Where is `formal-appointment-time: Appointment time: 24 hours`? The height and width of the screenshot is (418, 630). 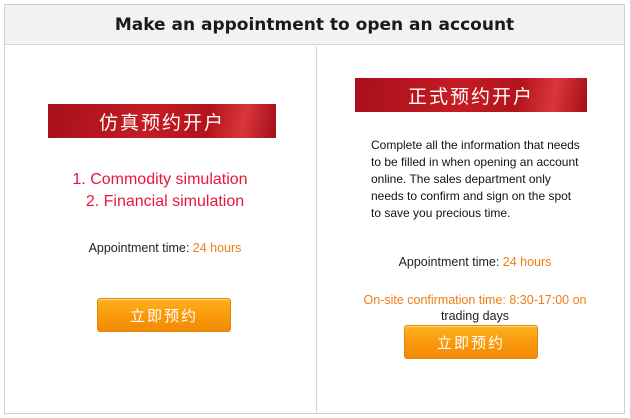
formal-appointment-time: Appointment time: 24 hours is located at coordinates (475, 262).